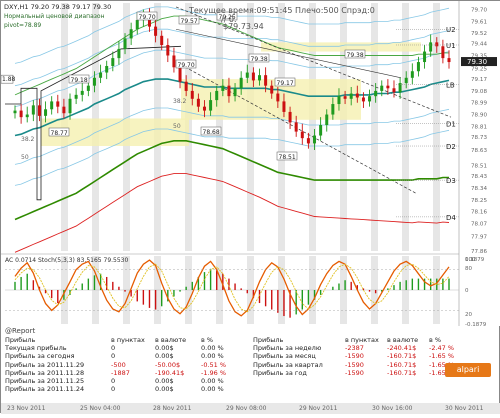 The height and width of the screenshot is (418, 500). Describe the element at coordinates (341, 47) in the screenshot. I see `fib-zone` at that location.